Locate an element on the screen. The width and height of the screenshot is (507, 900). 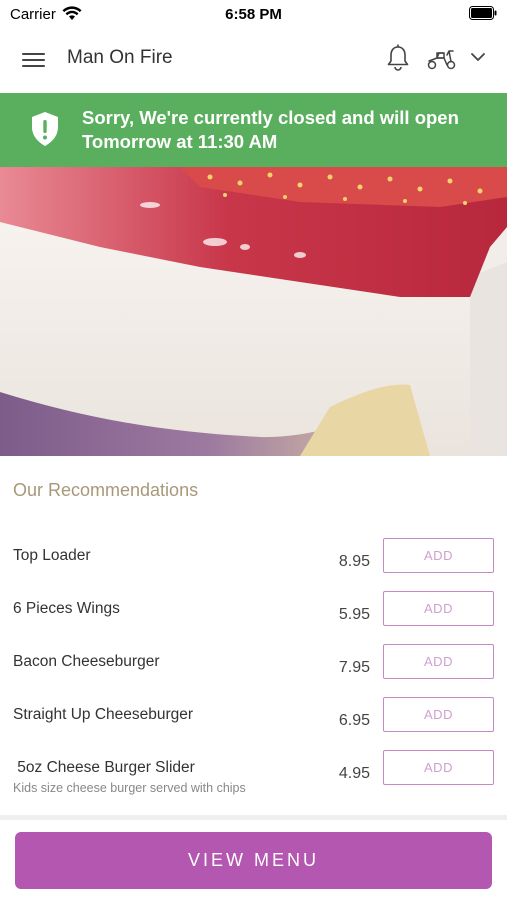
item-name: Straight Up Cheeseburger is located at coordinates (103, 714).